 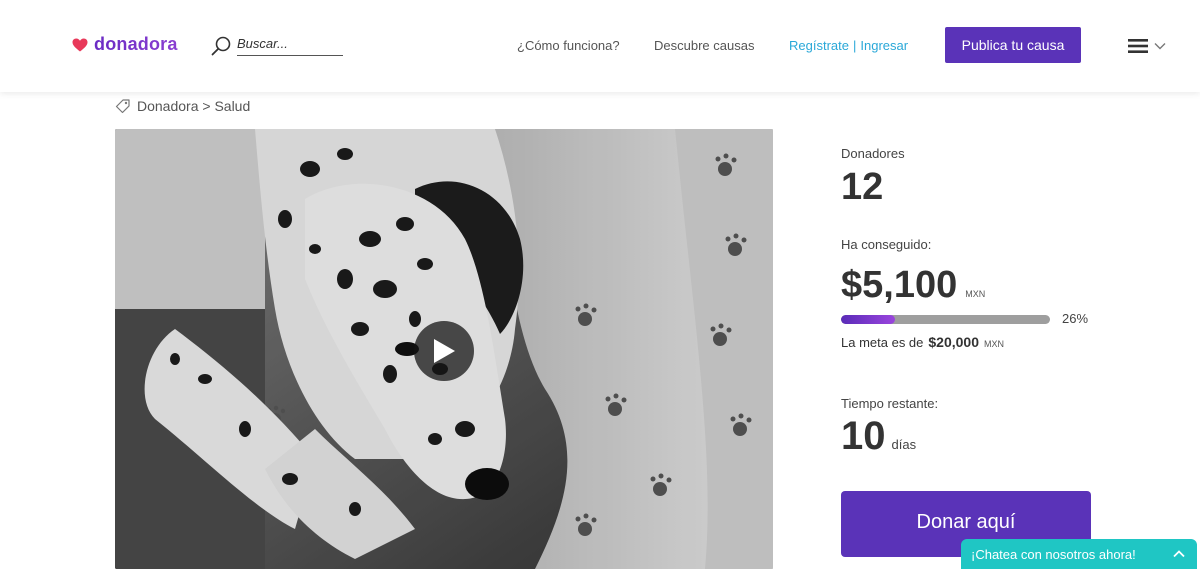 I want to click on time-remaining-unit: días, so click(x=904, y=444).